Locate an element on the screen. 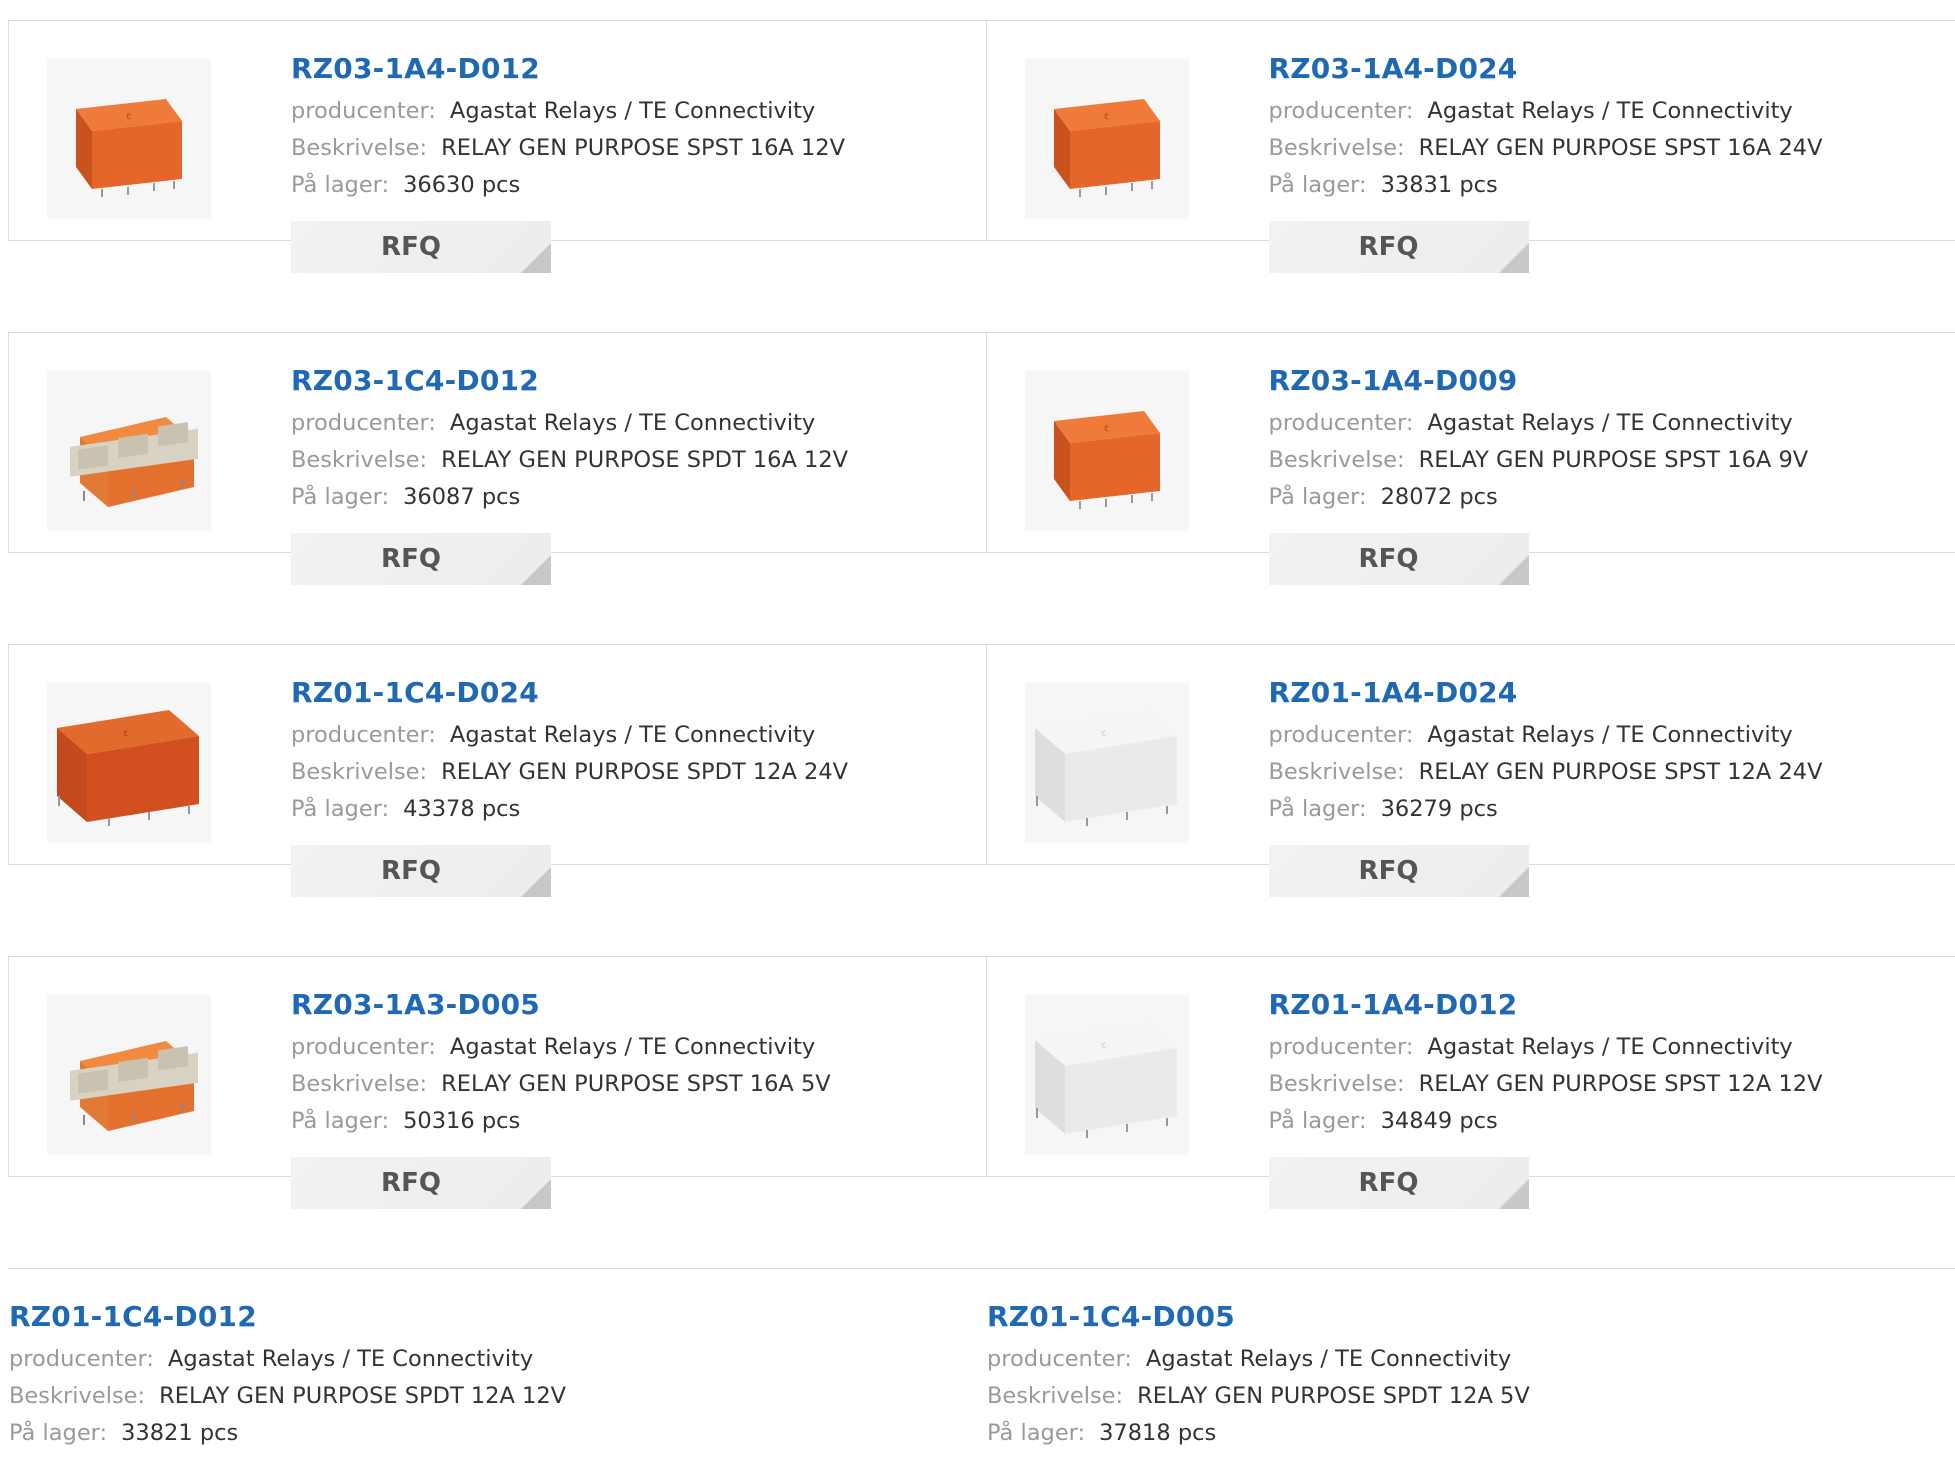 This screenshot has width=1955, height=1468. description-value: RELAY GEN PURPOSE SPST 16A 9V is located at coordinates (1614, 460).